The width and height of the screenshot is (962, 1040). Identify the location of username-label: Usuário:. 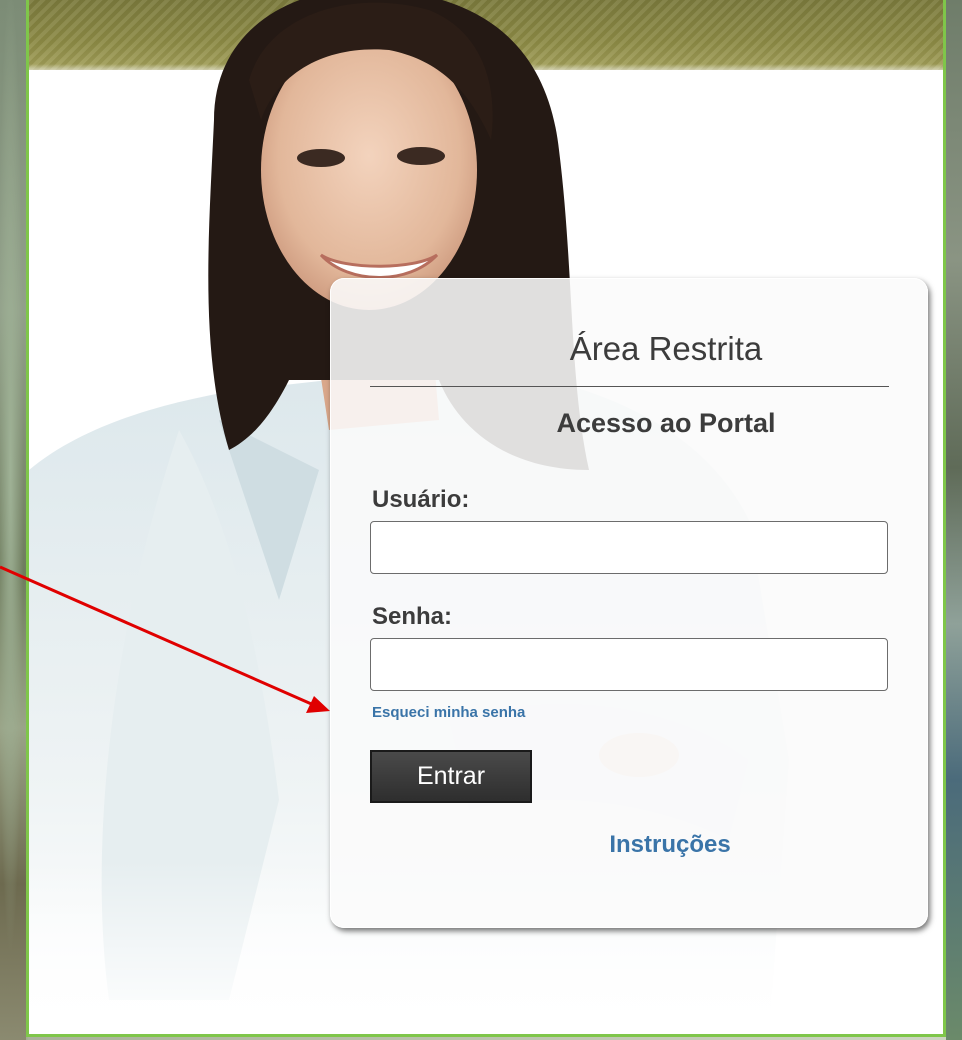
(421, 499).